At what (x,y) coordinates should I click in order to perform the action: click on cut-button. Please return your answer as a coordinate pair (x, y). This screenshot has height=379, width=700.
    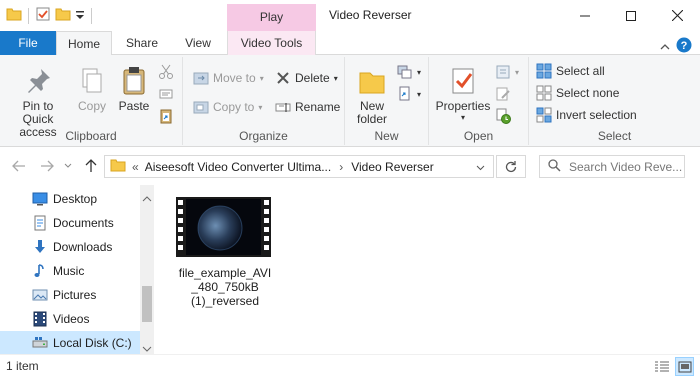
    Looking at the image, I should click on (166, 72).